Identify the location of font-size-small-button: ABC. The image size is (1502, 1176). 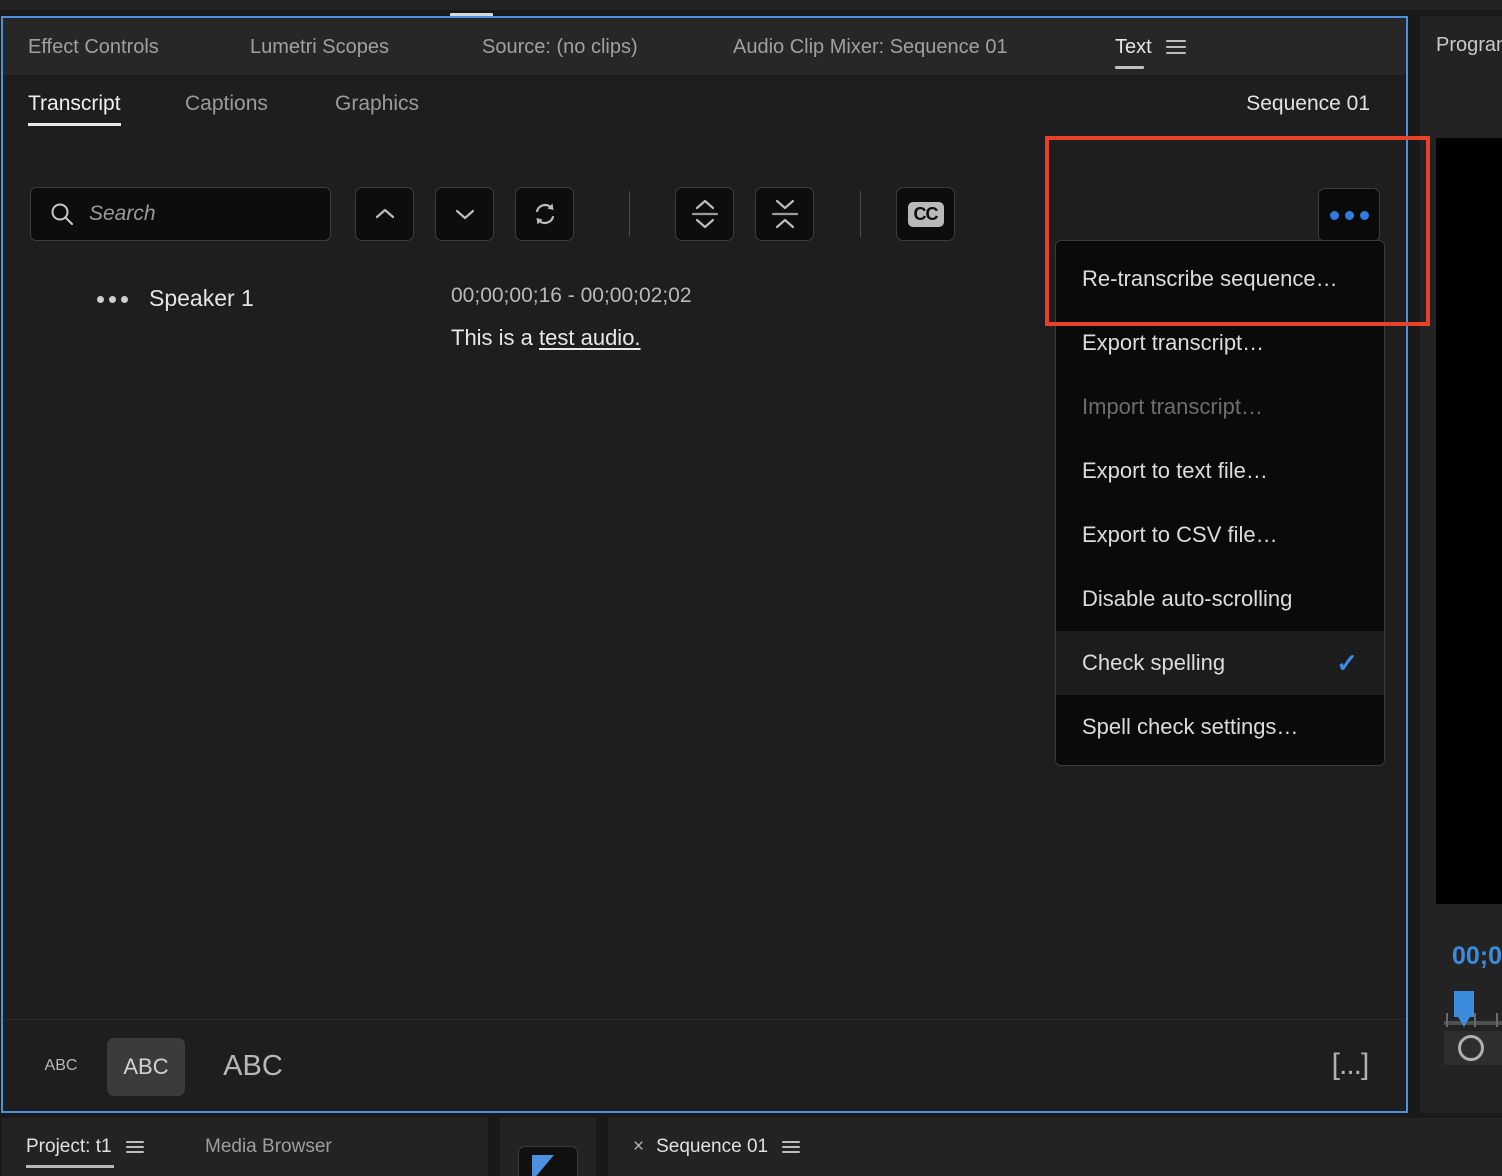
(61, 1066).